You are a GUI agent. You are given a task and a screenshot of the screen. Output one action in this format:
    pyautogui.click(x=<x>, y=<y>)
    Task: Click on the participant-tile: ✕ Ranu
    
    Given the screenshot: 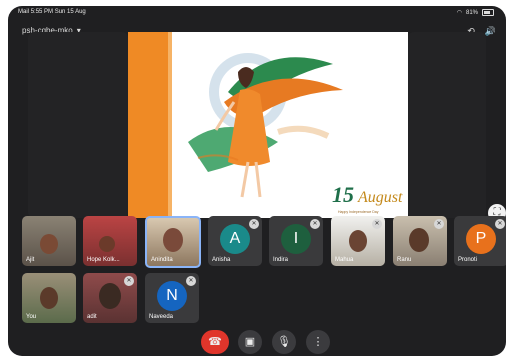 What is the action you would take?
    pyautogui.click(x=420, y=241)
    